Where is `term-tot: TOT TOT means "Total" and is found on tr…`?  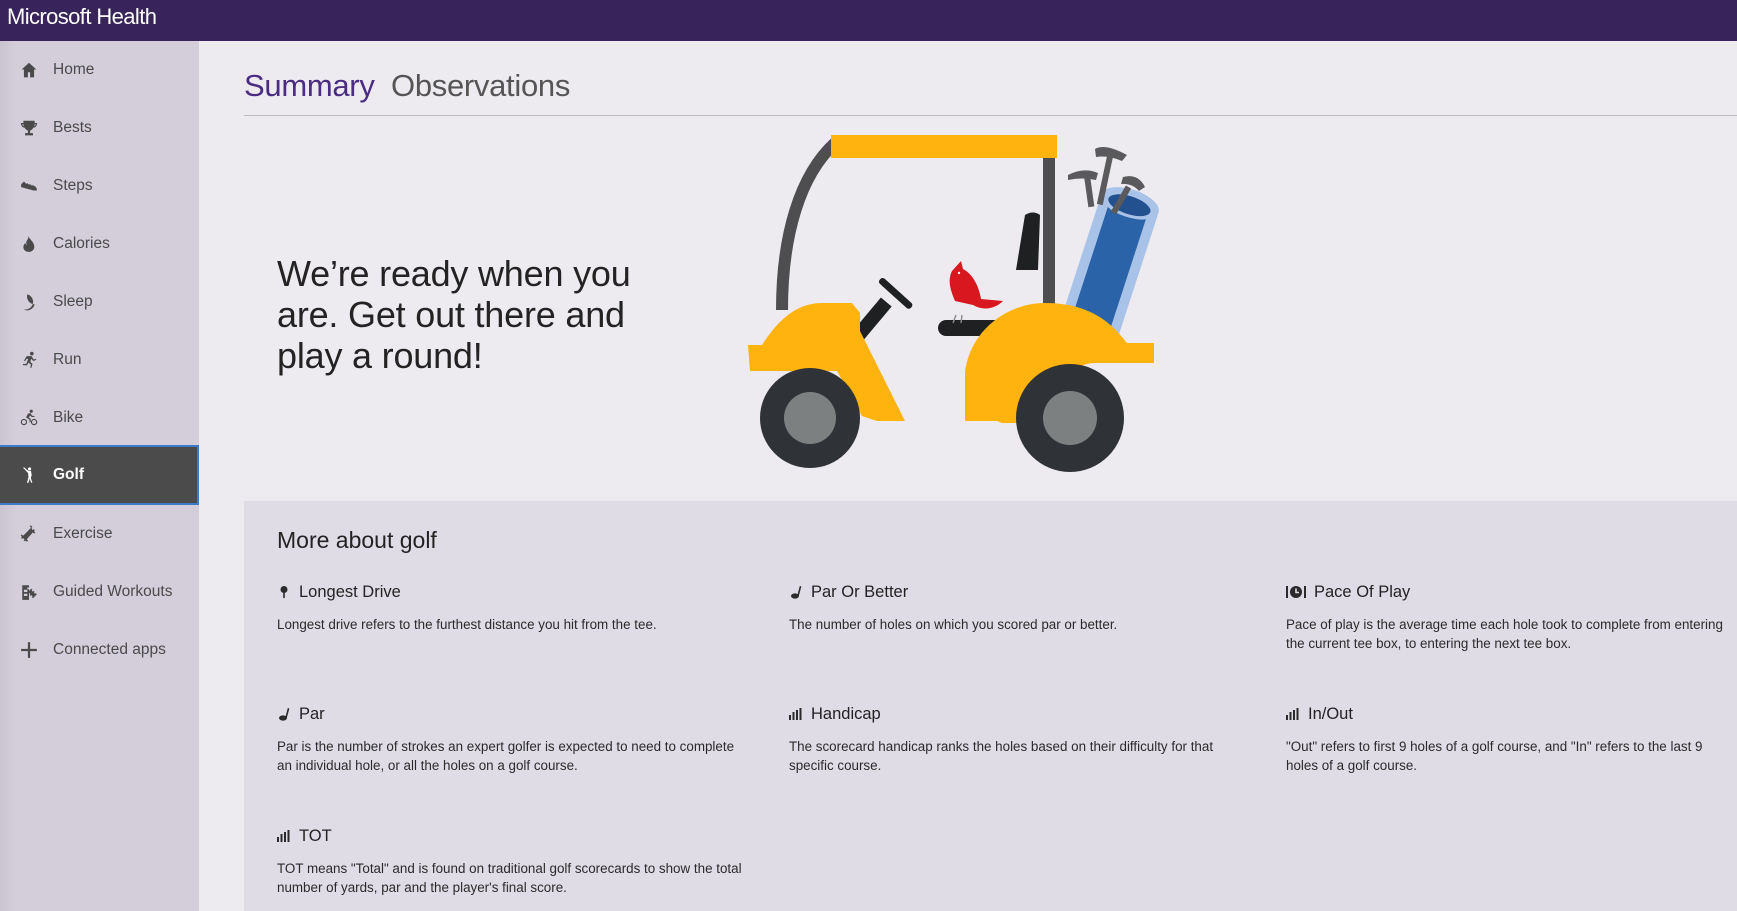
term-tot: TOT TOT means "Total" and is found on tr… is located at coordinates (517, 861).